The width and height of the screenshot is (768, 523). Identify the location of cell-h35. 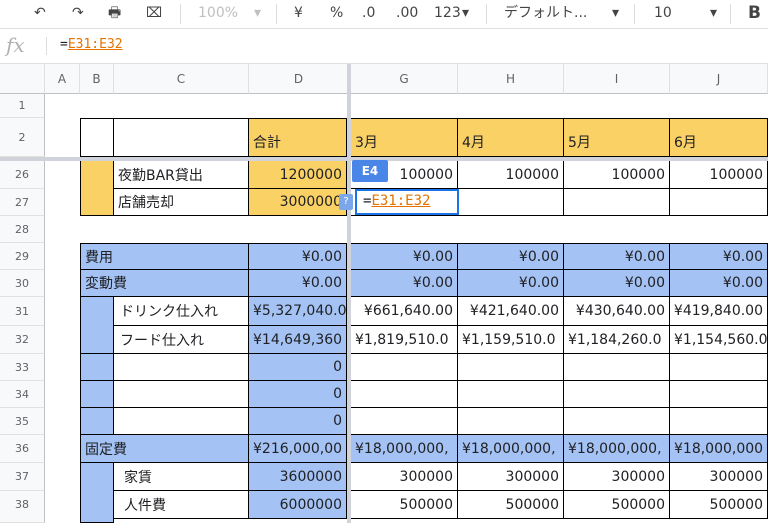
(511, 421).